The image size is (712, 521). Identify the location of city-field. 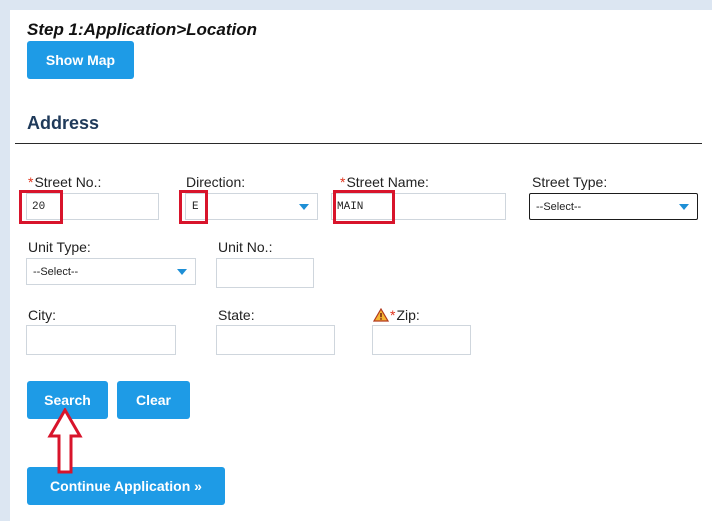
(101, 340).